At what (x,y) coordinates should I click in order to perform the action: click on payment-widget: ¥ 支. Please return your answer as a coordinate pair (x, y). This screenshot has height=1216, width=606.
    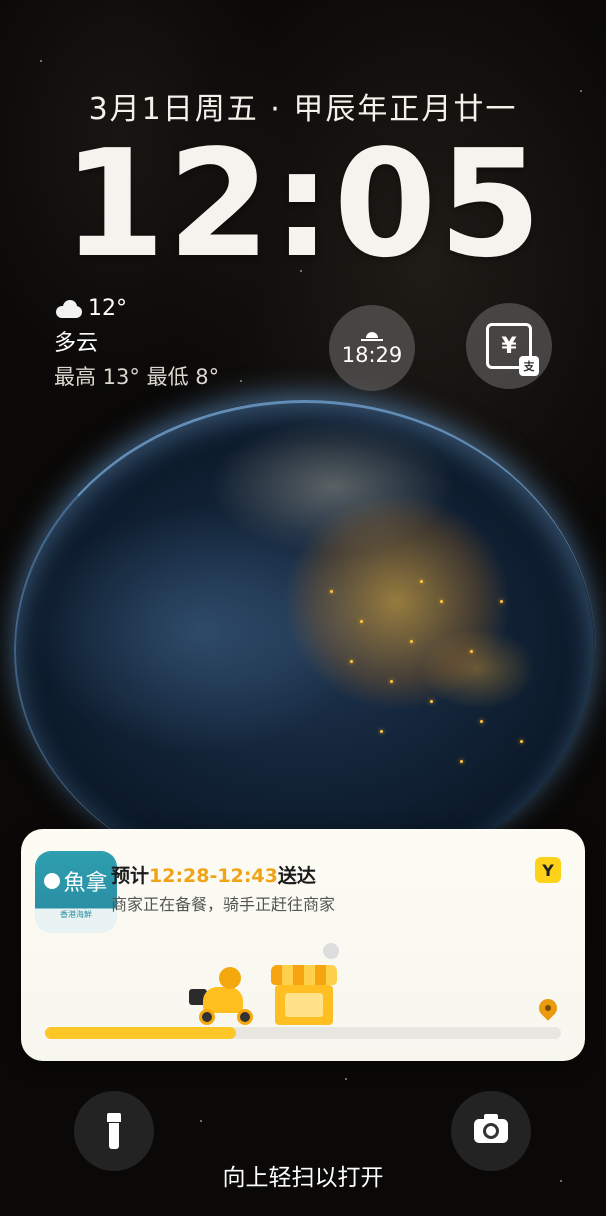
    Looking at the image, I should click on (509, 346).